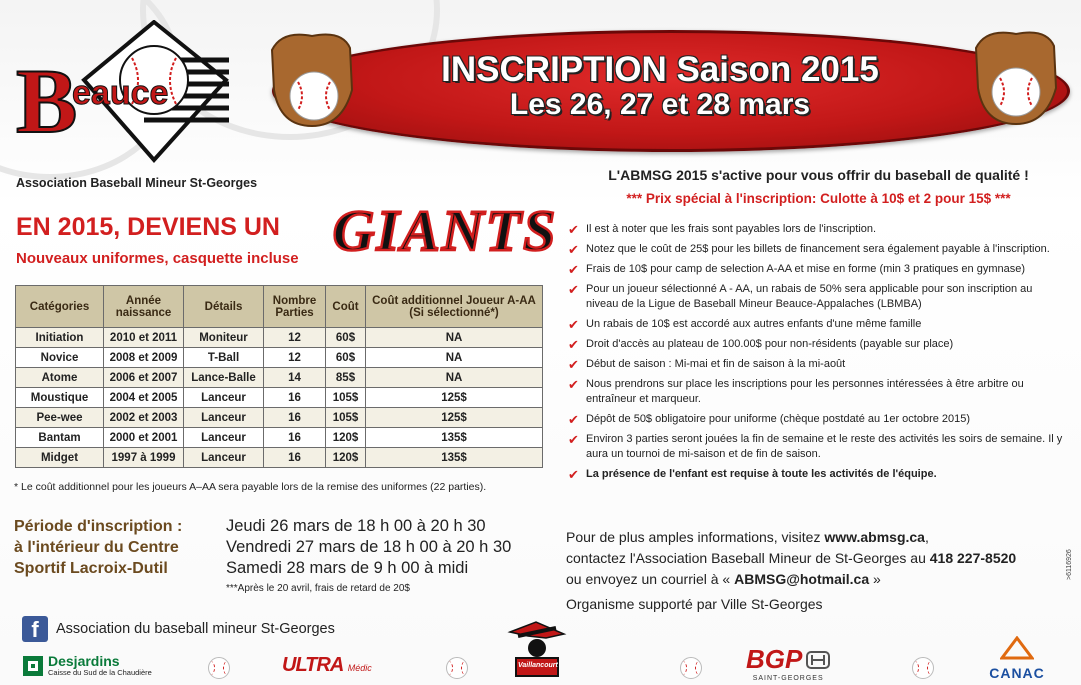 The image size is (1081, 685). I want to click on website-link: www.abmsg.ca, so click(874, 537).